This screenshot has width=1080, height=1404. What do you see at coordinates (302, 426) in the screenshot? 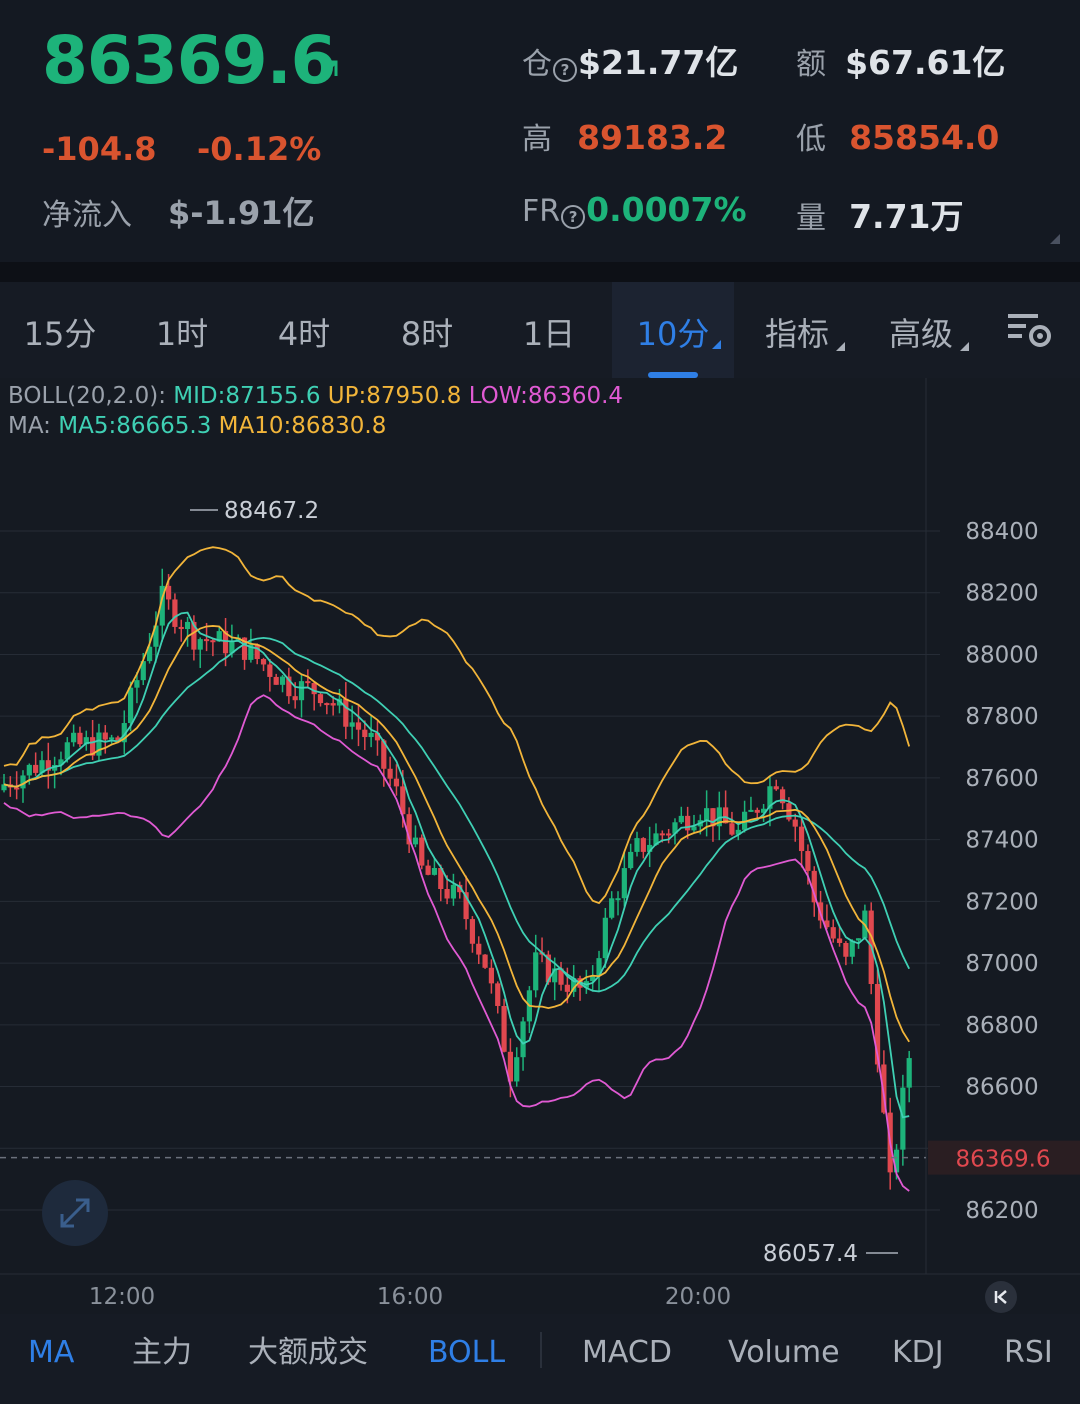
I see `ma10-value: MA10:86830.8` at bounding box center [302, 426].